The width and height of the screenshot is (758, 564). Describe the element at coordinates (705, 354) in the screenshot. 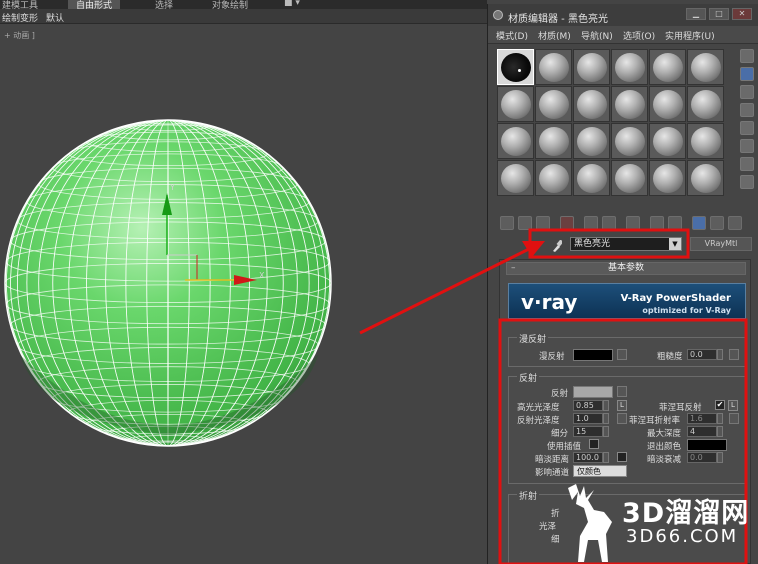

I see `roughness-spinner: 0.0` at that location.